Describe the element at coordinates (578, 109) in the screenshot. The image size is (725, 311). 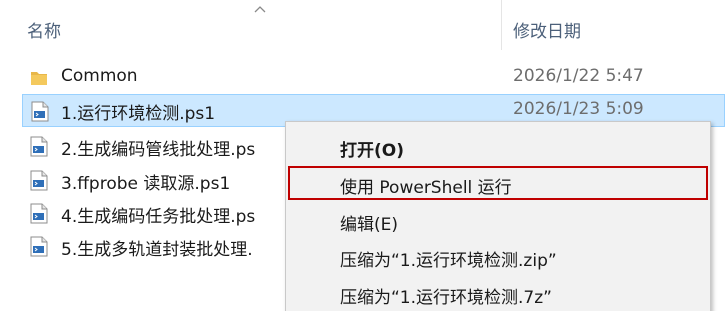
I see `file-date: 2026/1/23 5:09` at that location.